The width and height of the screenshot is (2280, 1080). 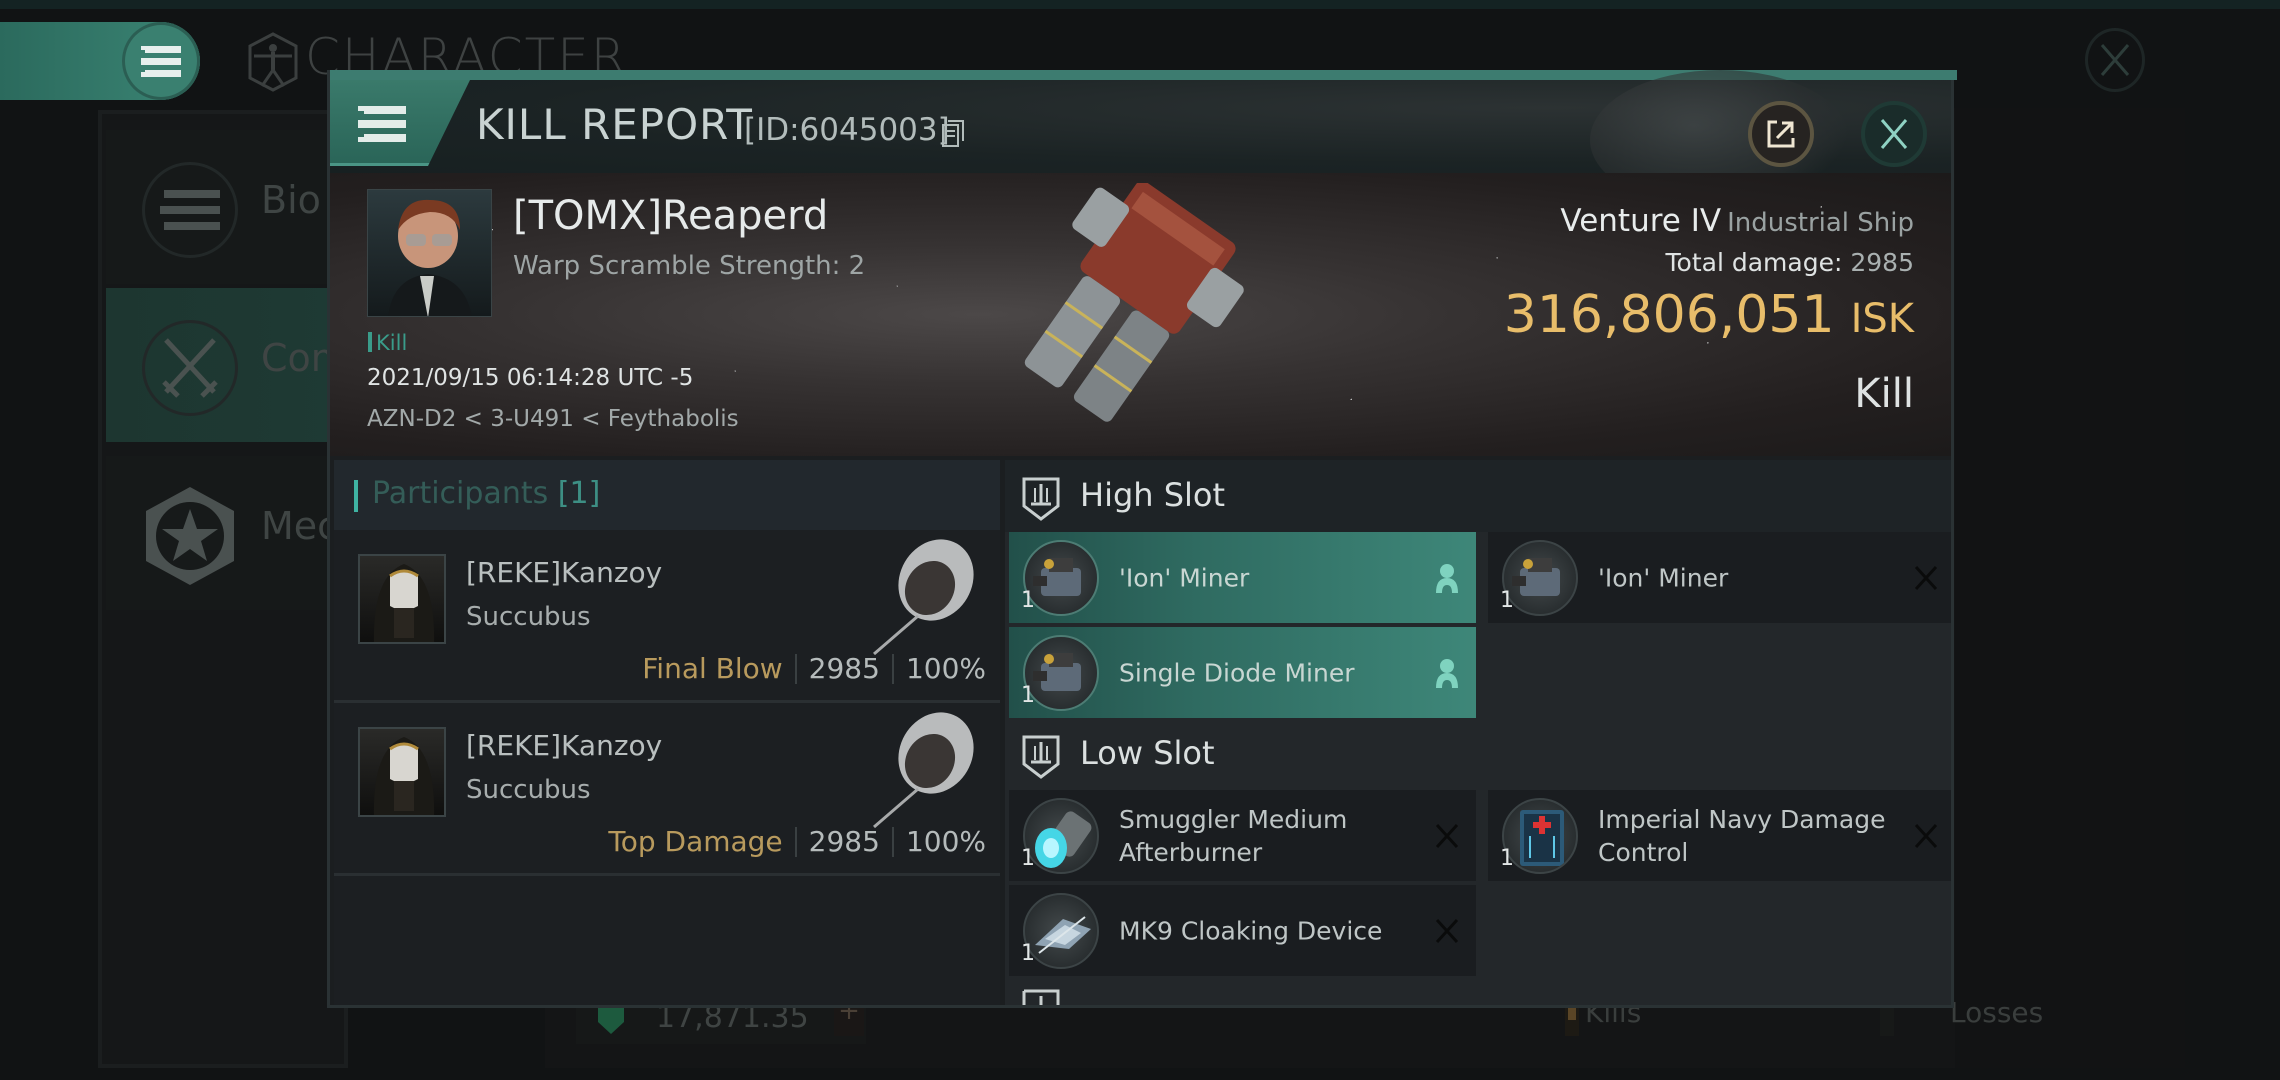 I want to click on total-damage-value: 2985, so click(x=1882, y=262).